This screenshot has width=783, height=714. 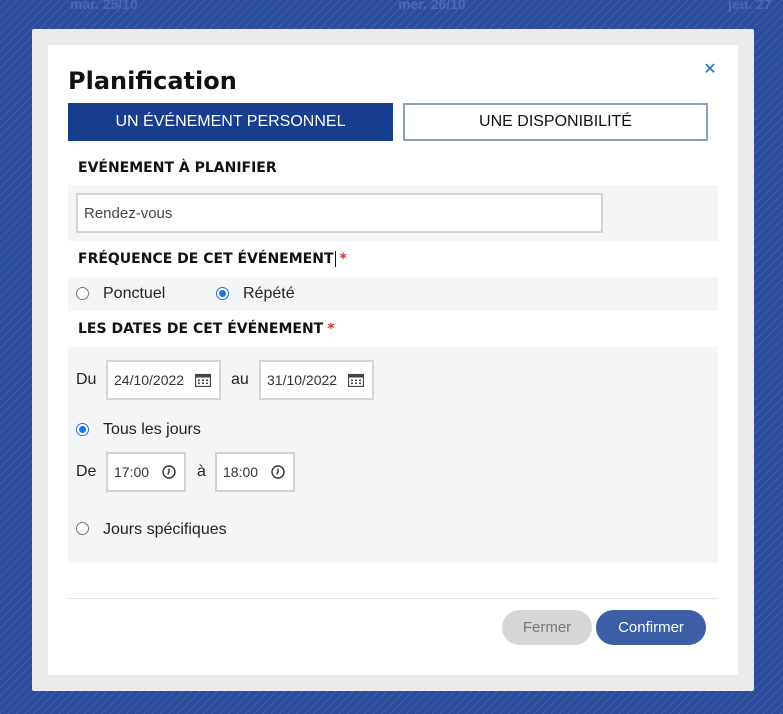 I want to click on calendar-background-header: mar. 25/10 mer. 26/10 jeu. 27, so click(x=391, y=7).